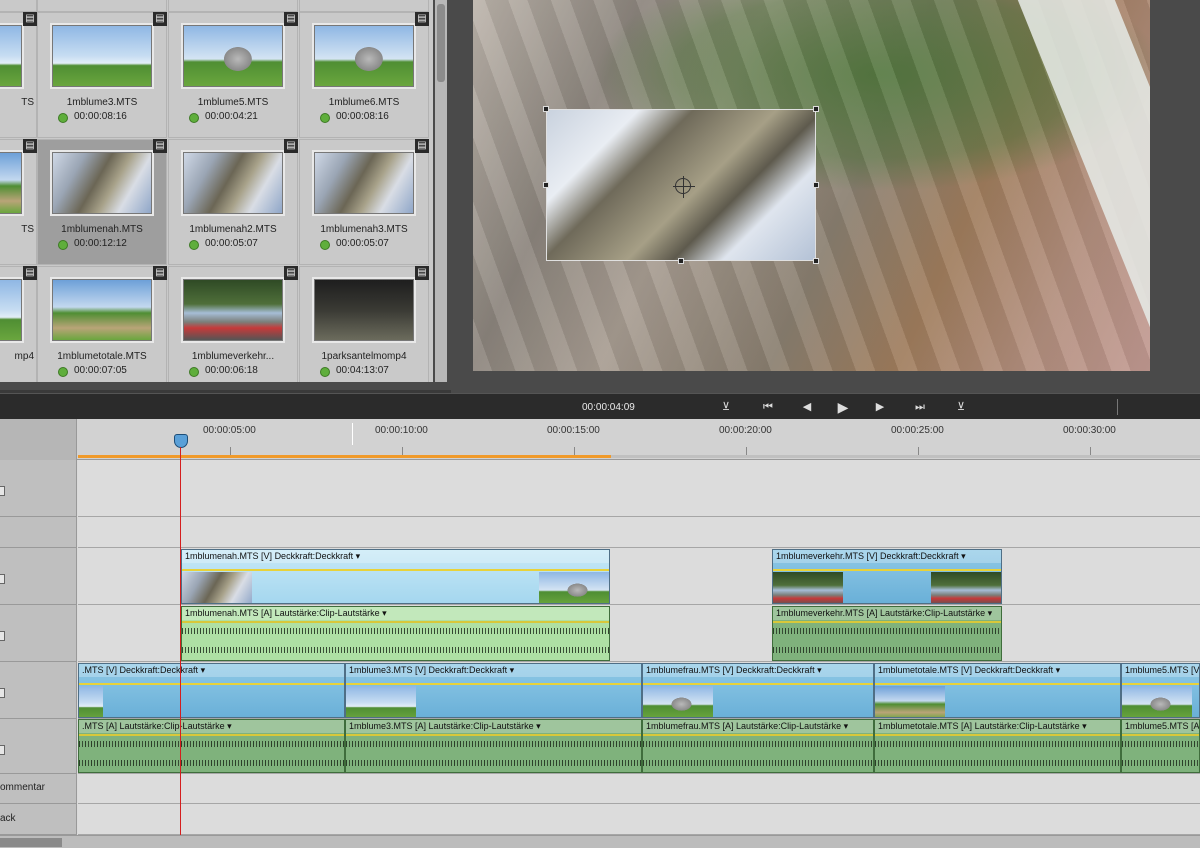 The image size is (1200, 848). Describe the element at coordinates (38, 789) in the screenshot. I see `track-header-commentary: ommentar` at that location.